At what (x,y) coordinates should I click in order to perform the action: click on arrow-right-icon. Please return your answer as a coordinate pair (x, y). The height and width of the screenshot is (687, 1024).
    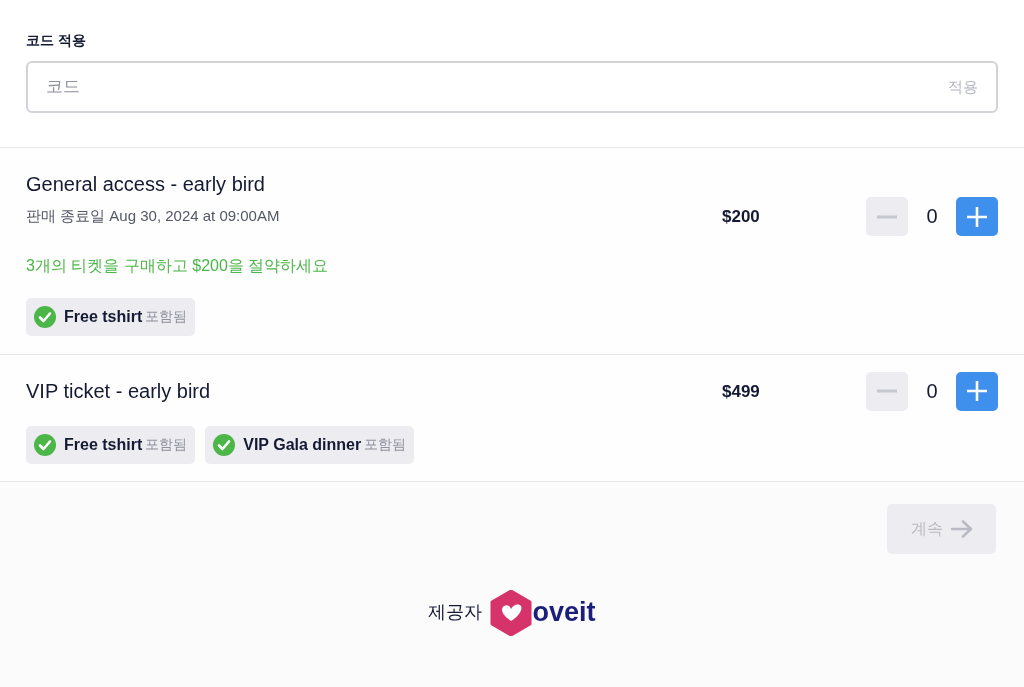
    Looking at the image, I should click on (961, 528).